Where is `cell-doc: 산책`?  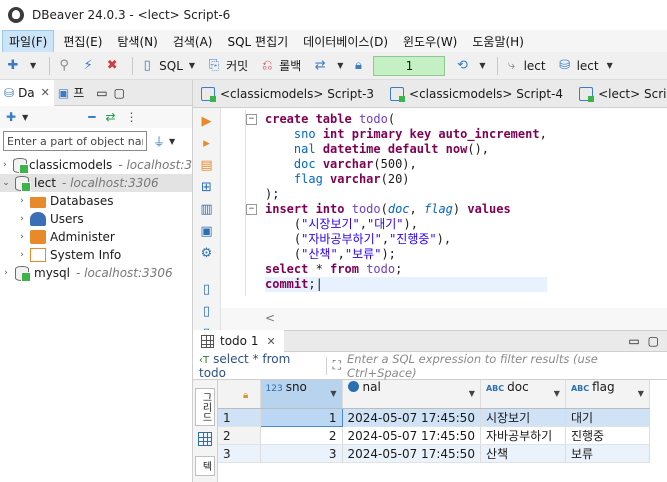
cell-doc: 산책 is located at coordinates (523, 453).